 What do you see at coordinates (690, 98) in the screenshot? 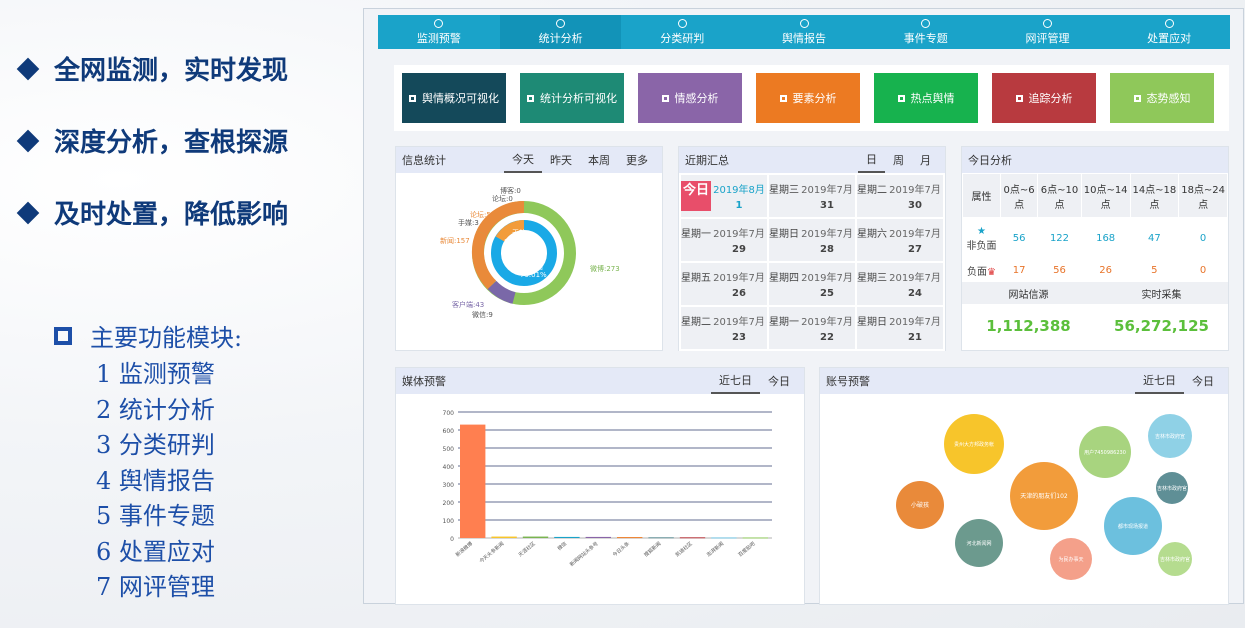
I see `tile-sentiment: 情感分析` at bounding box center [690, 98].